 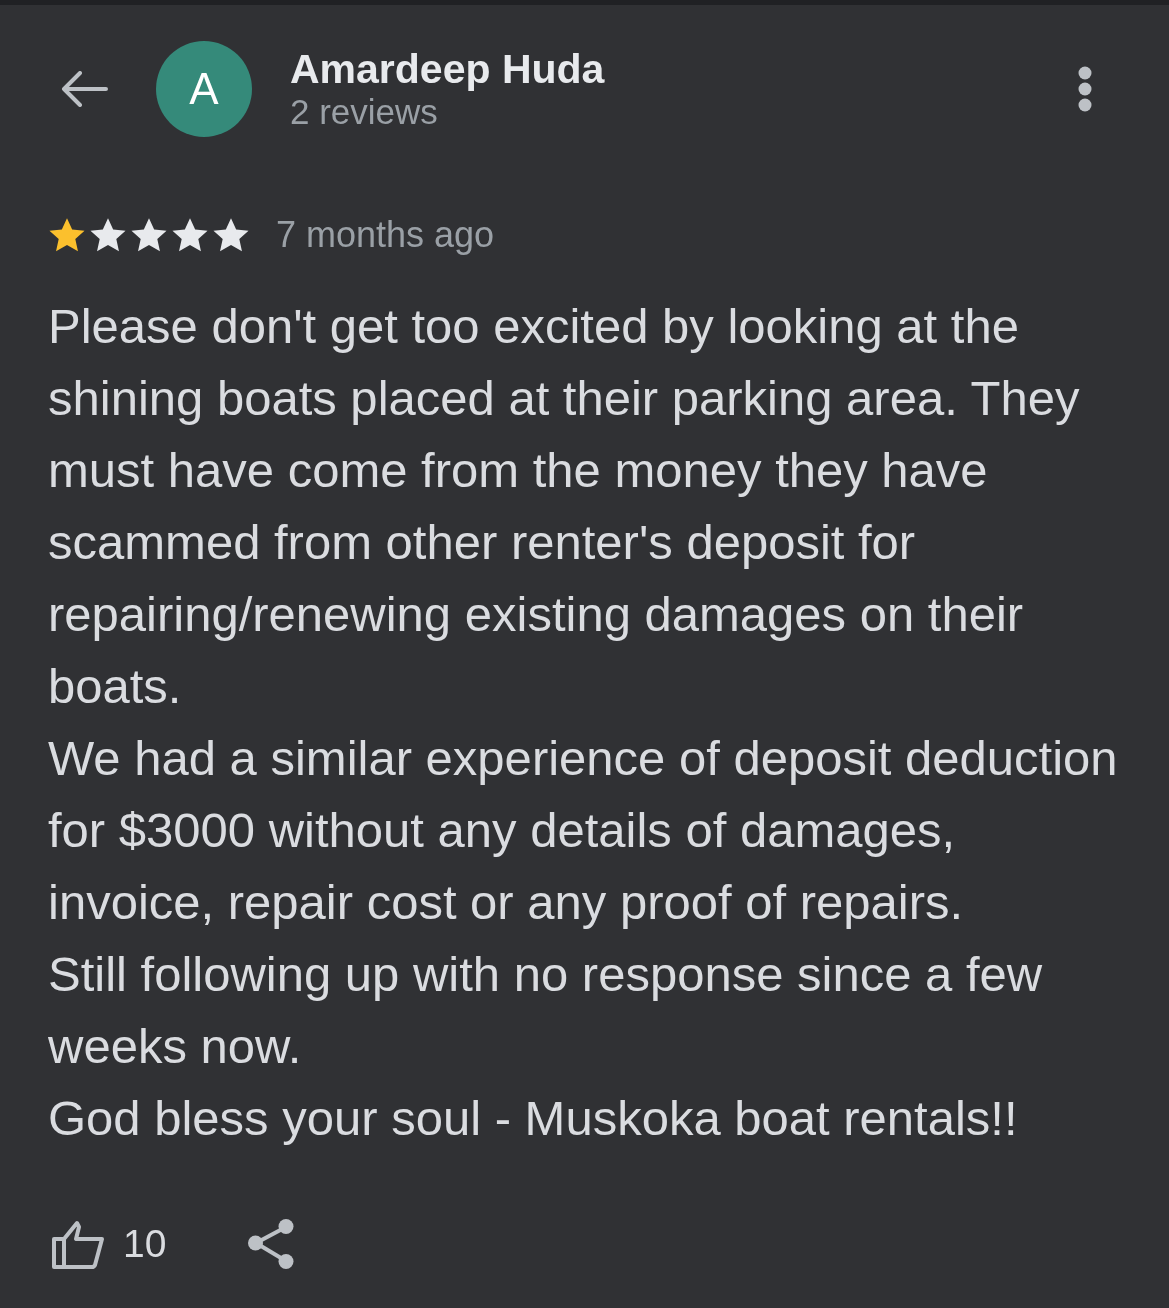 What do you see at coordinates (79, 1244) in the screenshot?
I see `thumbs-up-icon` at bounding box center [79, 1244].